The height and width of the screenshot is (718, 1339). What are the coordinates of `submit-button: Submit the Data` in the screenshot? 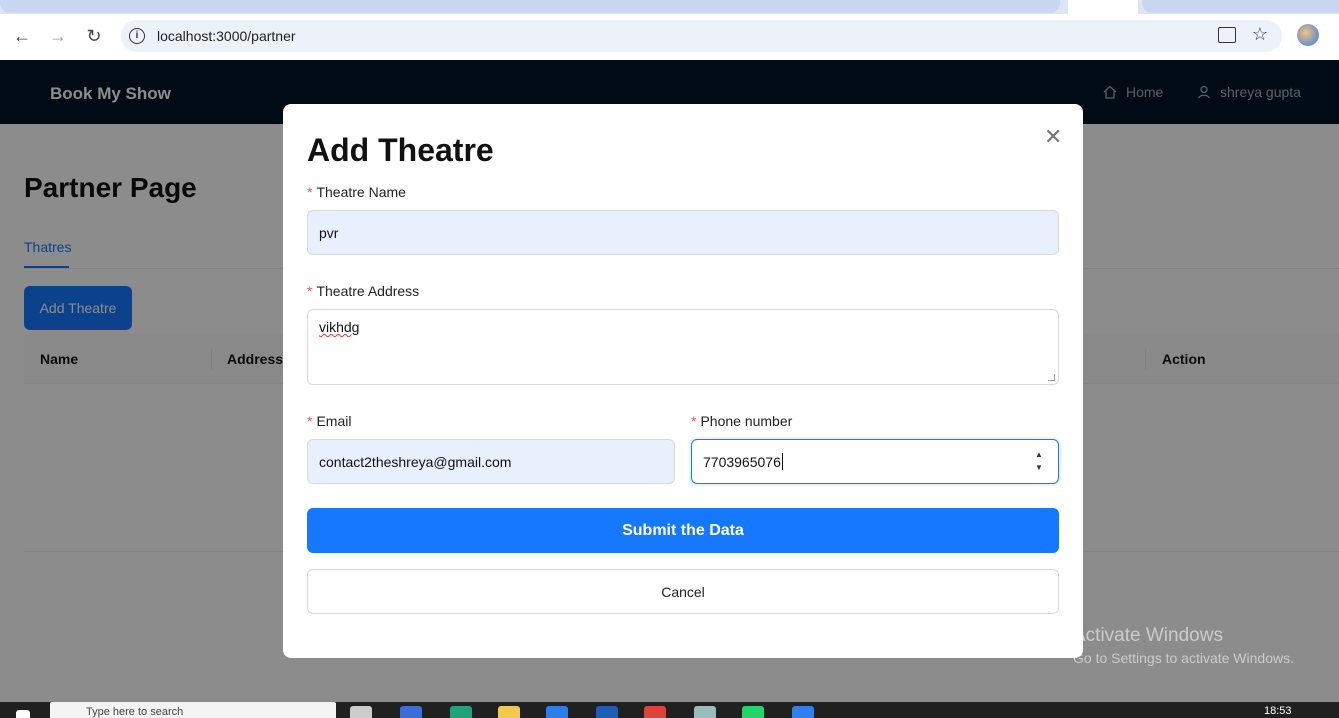 It's located at (683, 530).